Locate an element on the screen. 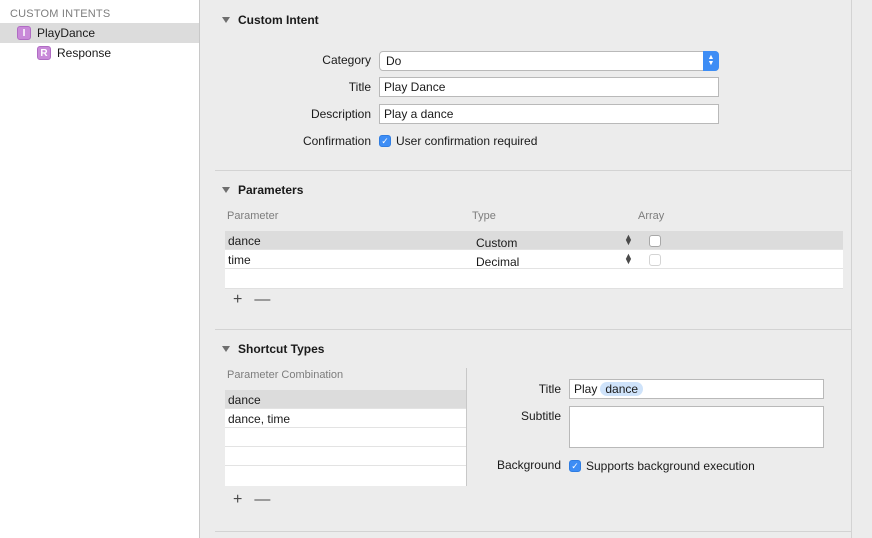  parameter-token: dance is located at coordinates (622, 389).